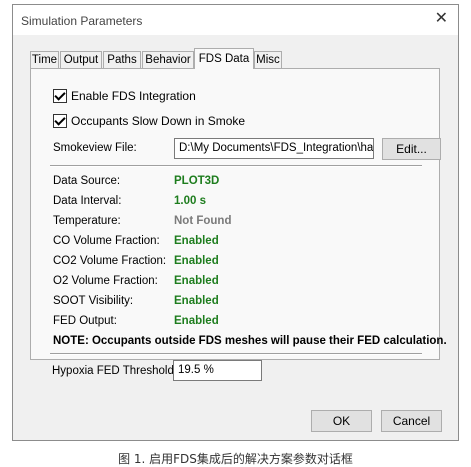 This screenshot has height=467, width=471. I want to click on fed-output-label: FED Output:, so click(85, 321).